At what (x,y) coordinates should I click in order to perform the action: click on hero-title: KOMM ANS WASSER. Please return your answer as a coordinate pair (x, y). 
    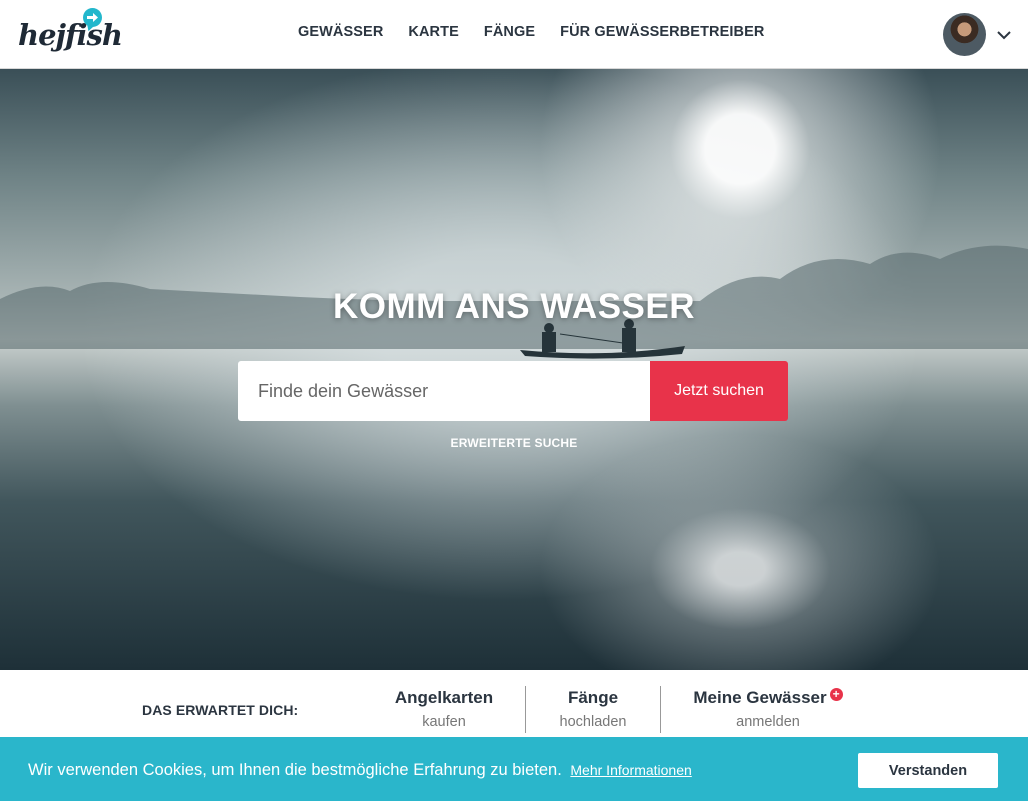
    Looking at the image, I should click on (514, 306).